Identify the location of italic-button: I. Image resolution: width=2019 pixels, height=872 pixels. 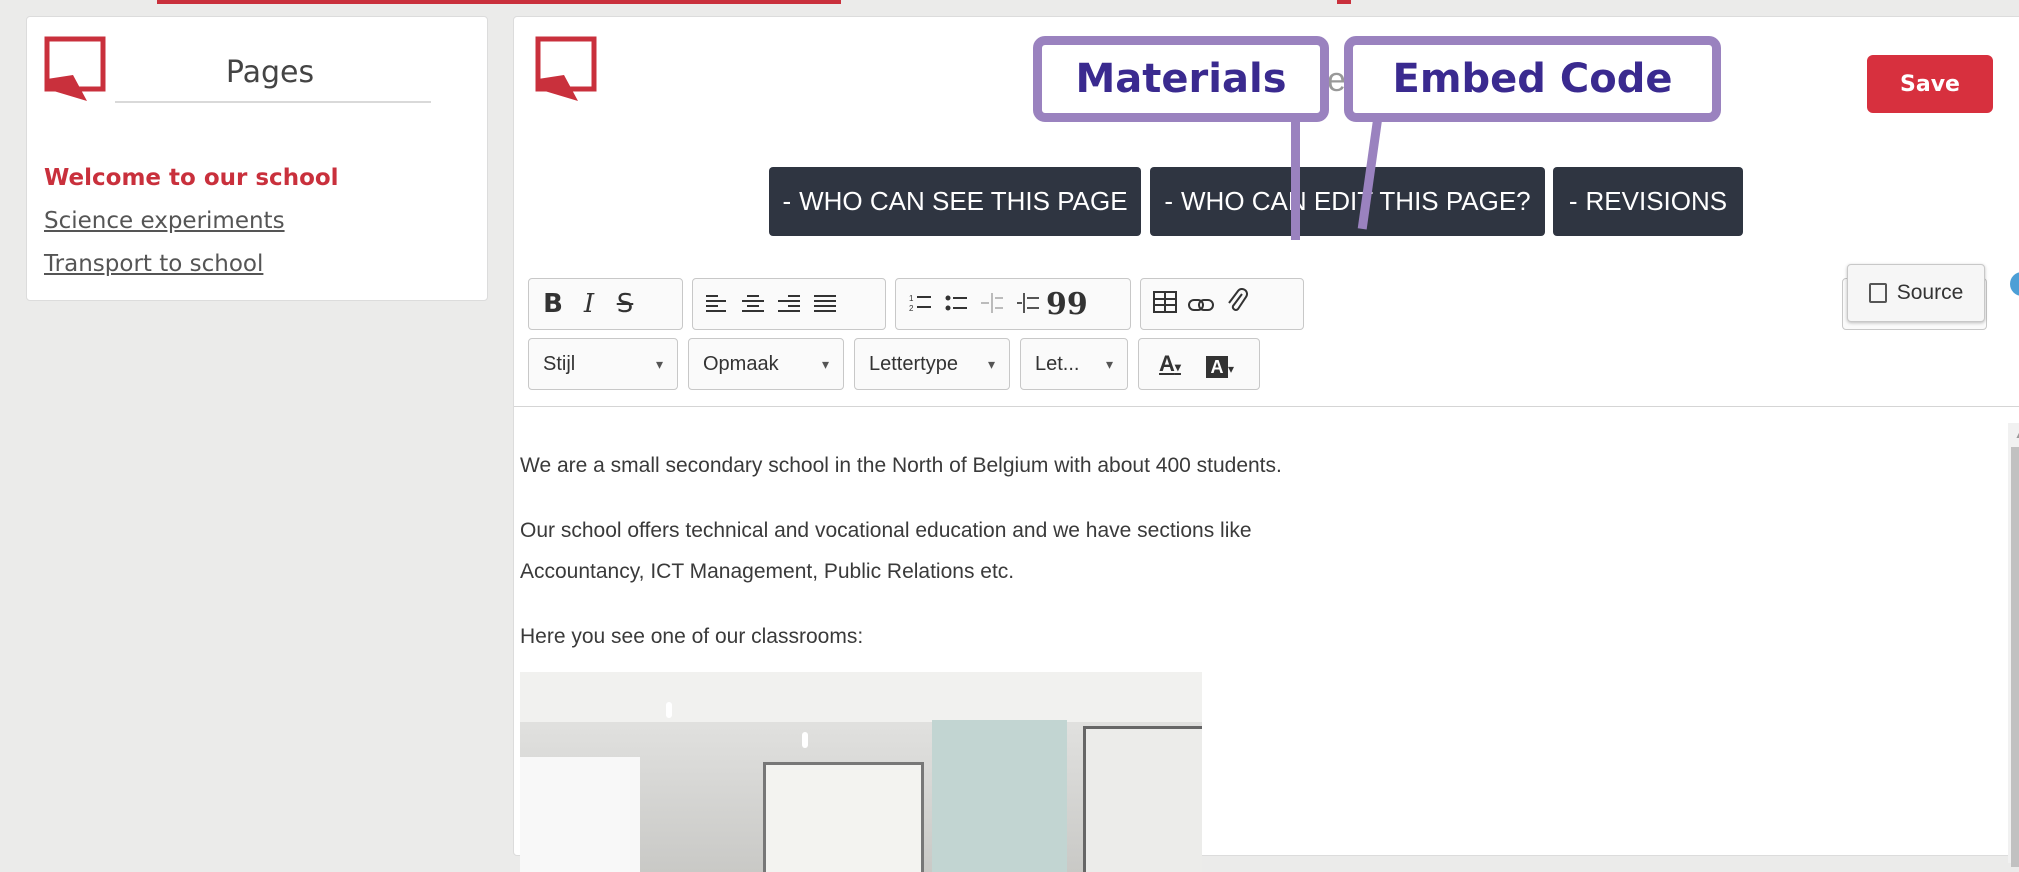
(589, 304).